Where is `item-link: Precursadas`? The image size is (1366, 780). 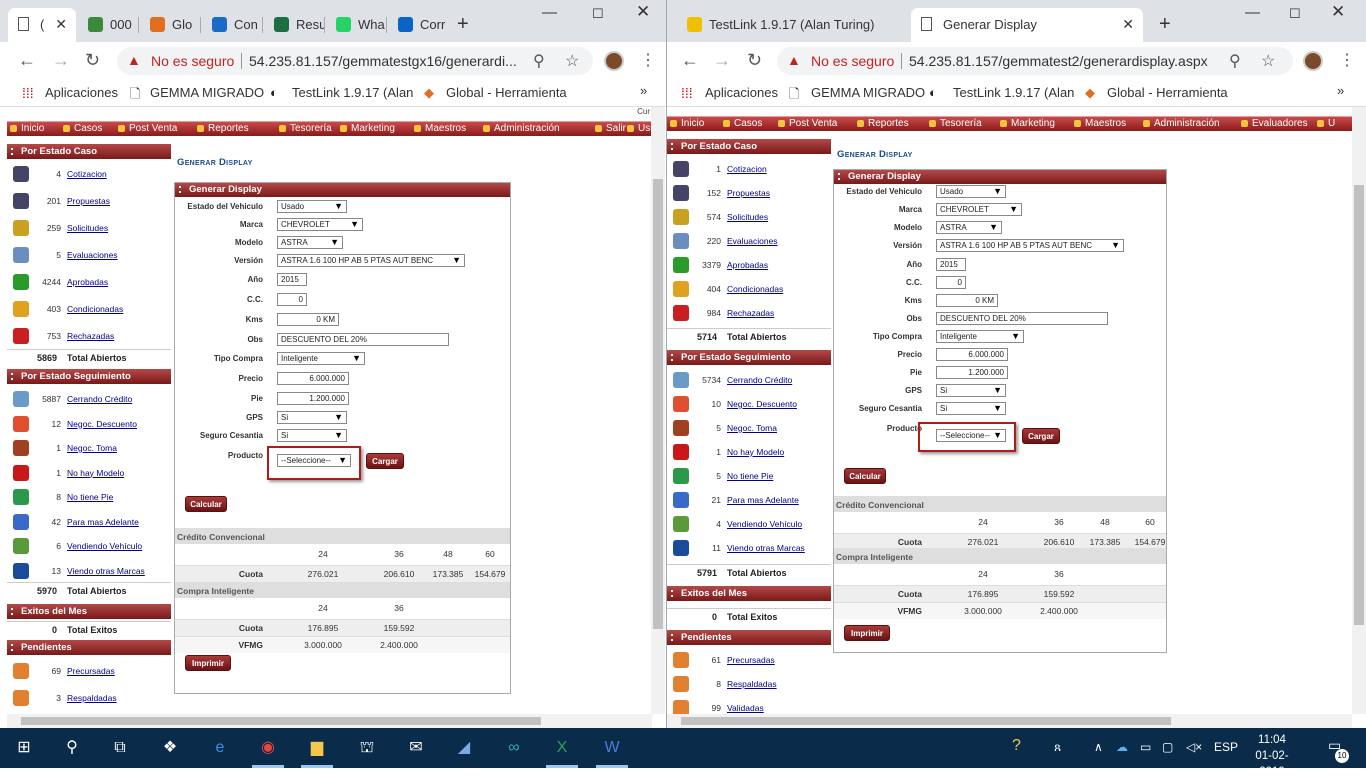 item-link: Precursadas is located at coordinates (91, 671).